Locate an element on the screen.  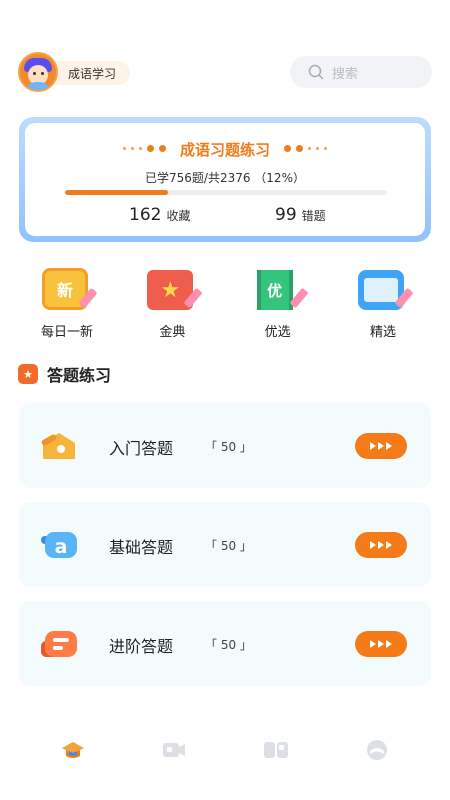
practice-card-advanced: 进阶答题 「 50 」 is located at coordinates (225, 643).